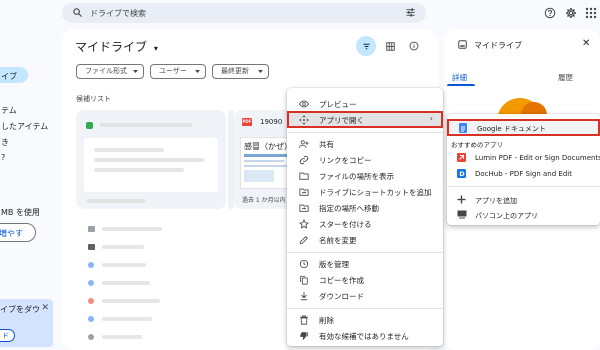 Image resolution: width=600 pixels, height=350 pixels. What do you see at coordinates (511, 129) in the screenshot?
I see `submenu-item-label: Google ドキュメント` at bounding box center [511, 129].